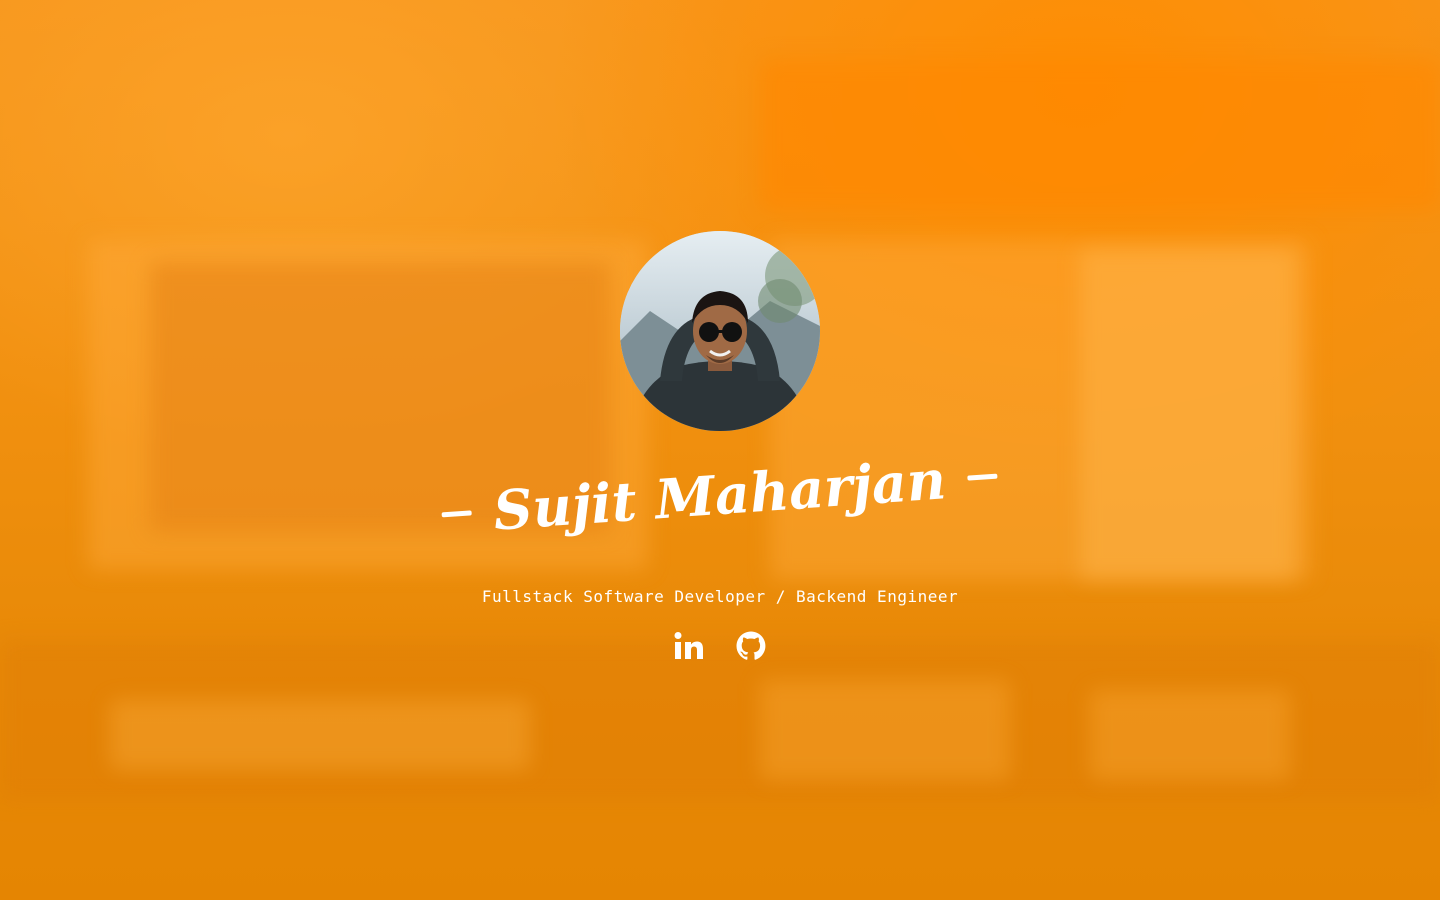 Image resolution: width=1440 pixels, height=900 pixels. I want to click on page-title: Sujit Maharjan, so click(720, 495).